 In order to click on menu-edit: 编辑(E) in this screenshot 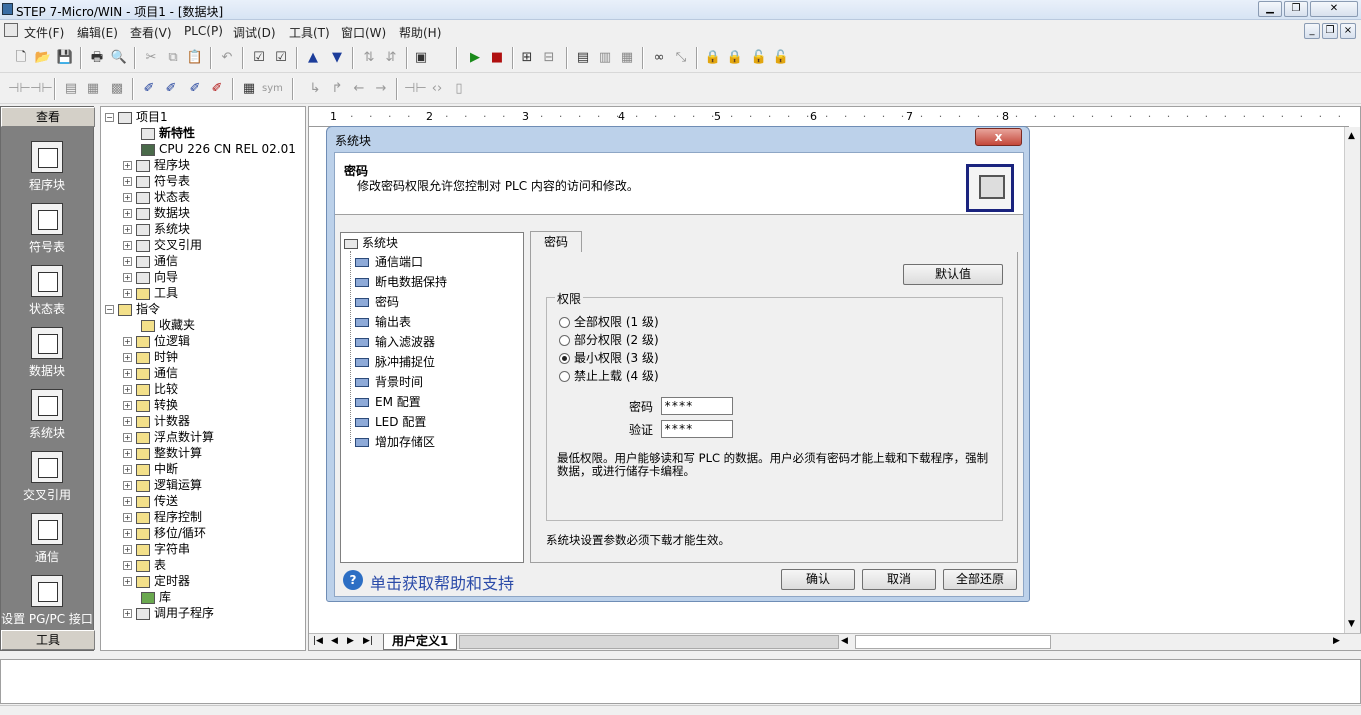, I will do `click(97, 32)`.